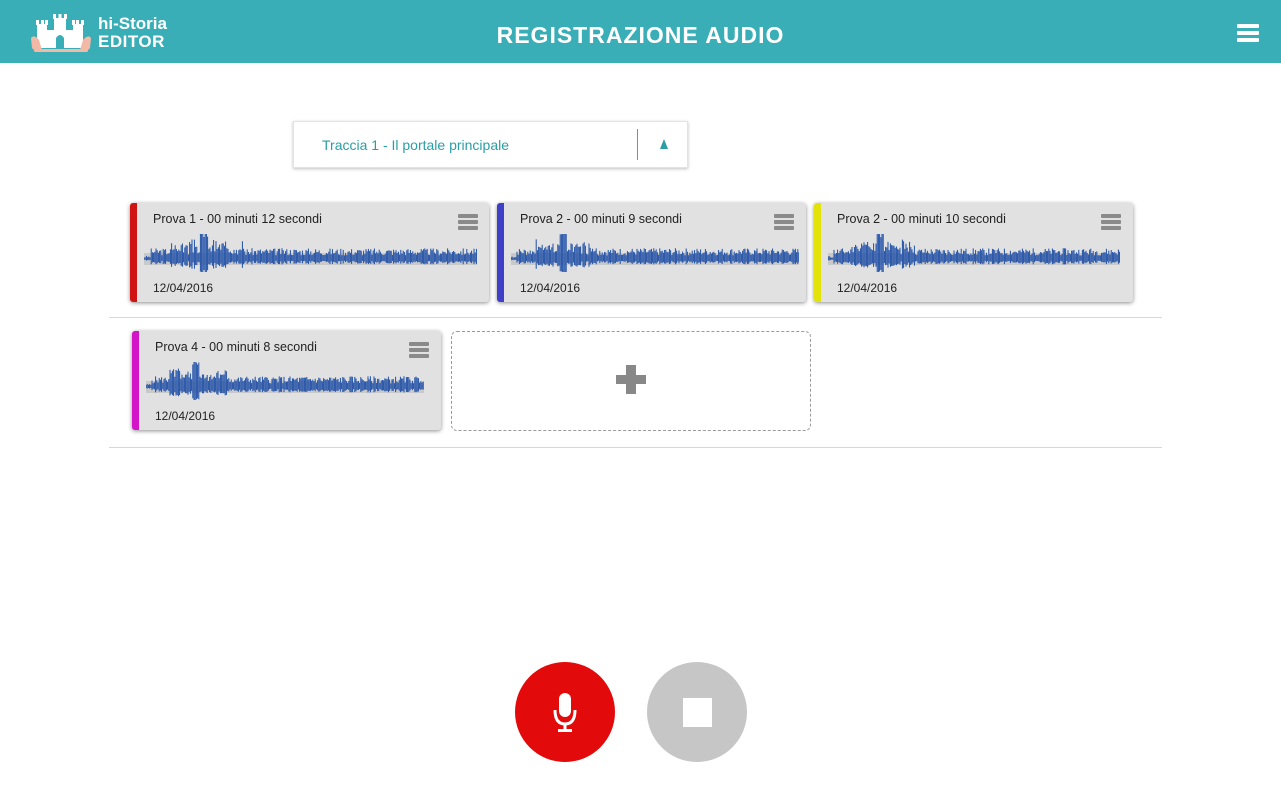 This screenshot has width=1281, height=801. I want to click on recording-title: Prova 4 - 00 minuti 8 secondi, so click(236, 347).